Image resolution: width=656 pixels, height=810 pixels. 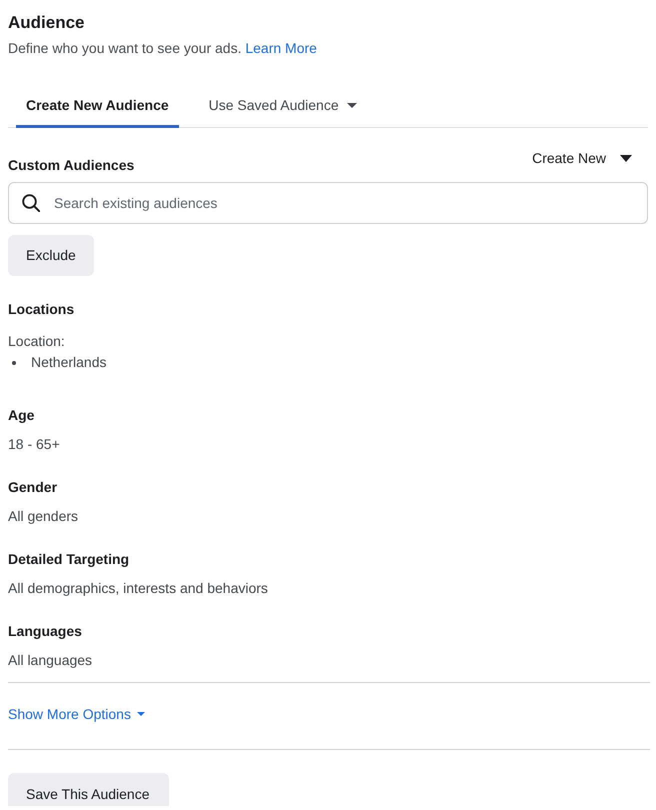 What do you see at coordinates (33, 487) in the screenshot?
I see `section-label: Gender` at bounding box center [33, 487].